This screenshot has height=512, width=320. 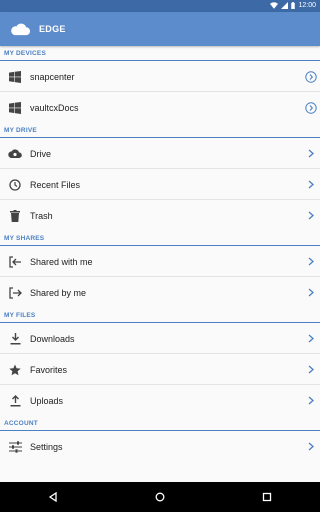 What do you see at coordinates (41, 215) in the screenshot?
I see `drawer-item-label: Trash` at bounding box center [41, 215].